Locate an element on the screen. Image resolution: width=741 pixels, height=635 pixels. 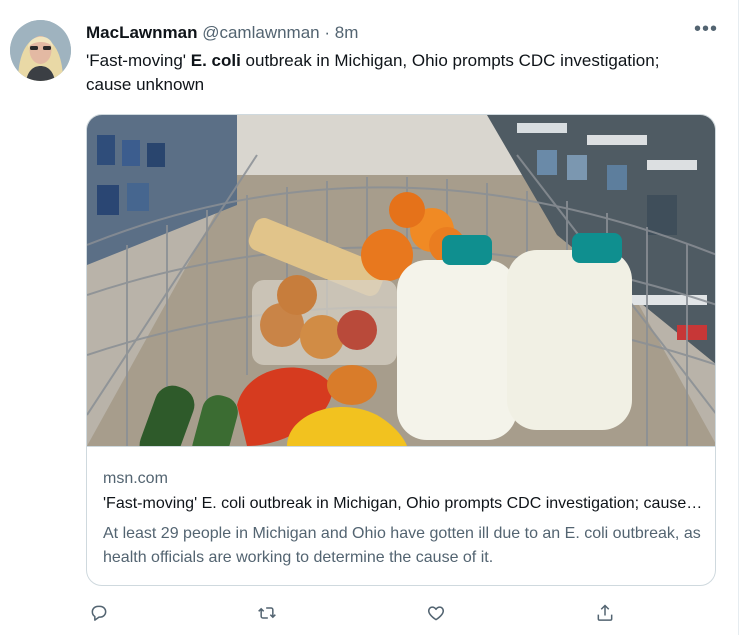
link-card-domain: msn.com is located at coordinates (135, 478).